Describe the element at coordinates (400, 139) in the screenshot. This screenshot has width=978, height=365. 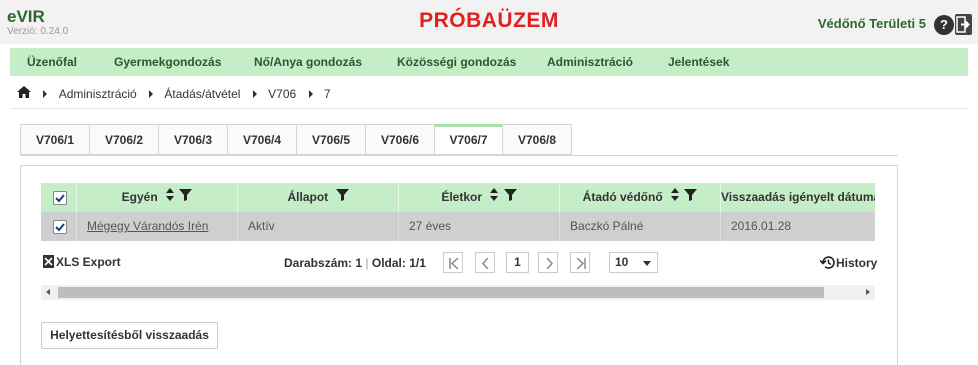
I see `tab-v706-6: V706/6` at that location.